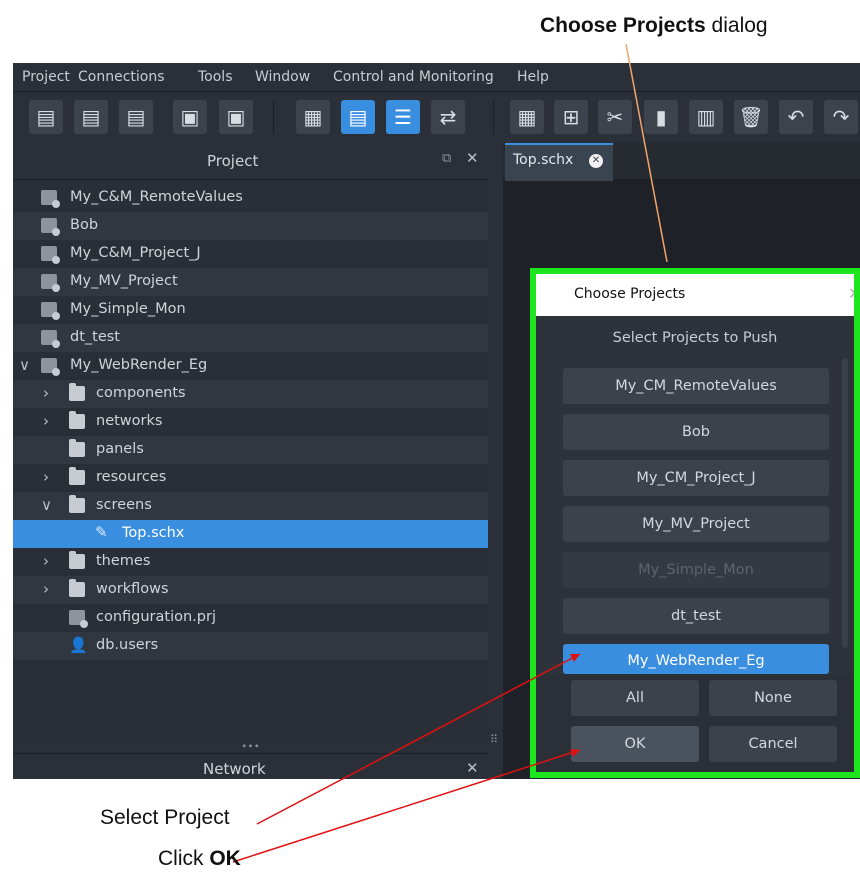  What do you see at coordinates (418, 739) in the screenshot?
I see `select-project-arrow` at bounding box center [418, 739].